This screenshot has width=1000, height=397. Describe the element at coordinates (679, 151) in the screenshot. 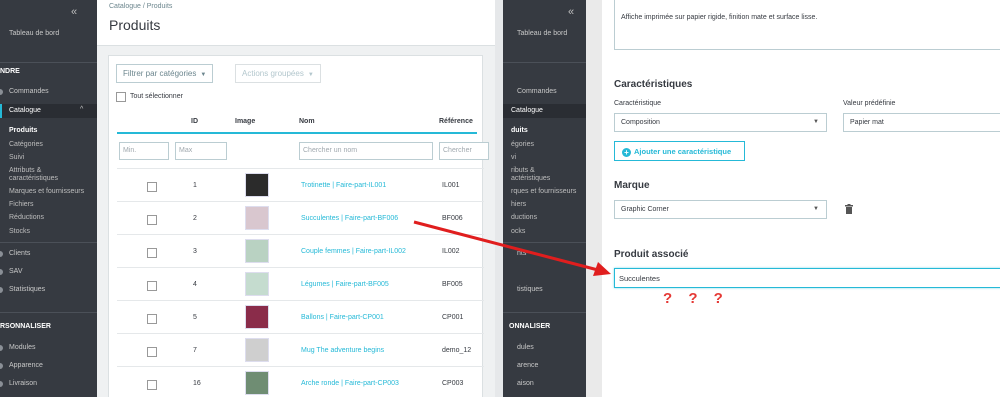

I see `add-feature-button: + Ajouter une caractéristique` at that location.